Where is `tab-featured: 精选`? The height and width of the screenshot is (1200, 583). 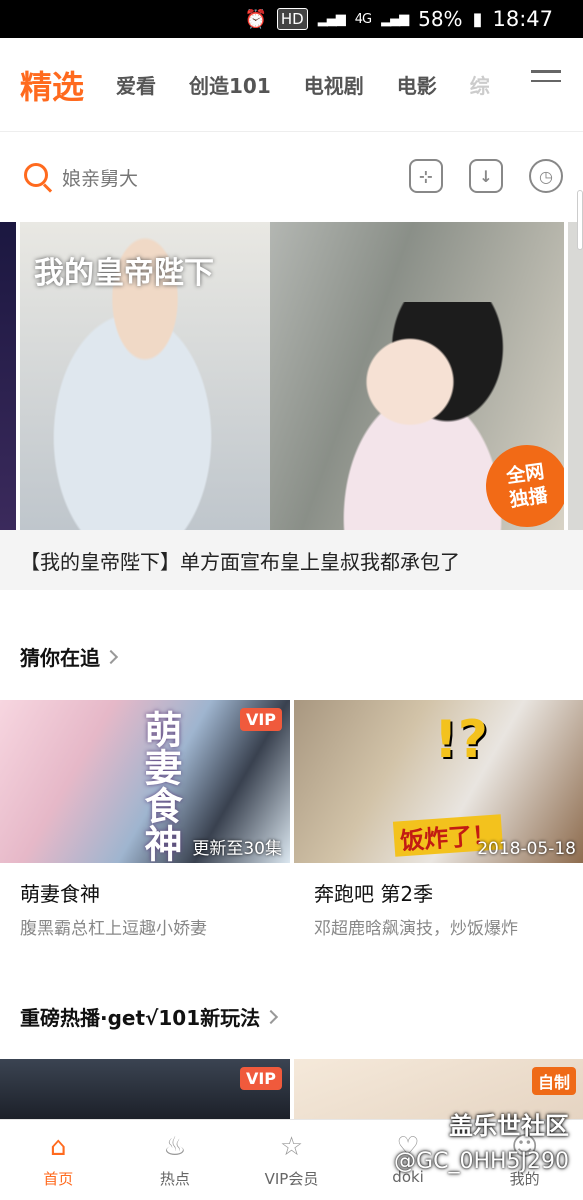 tab-featured: 精选 is located at coordinates (52, 85).